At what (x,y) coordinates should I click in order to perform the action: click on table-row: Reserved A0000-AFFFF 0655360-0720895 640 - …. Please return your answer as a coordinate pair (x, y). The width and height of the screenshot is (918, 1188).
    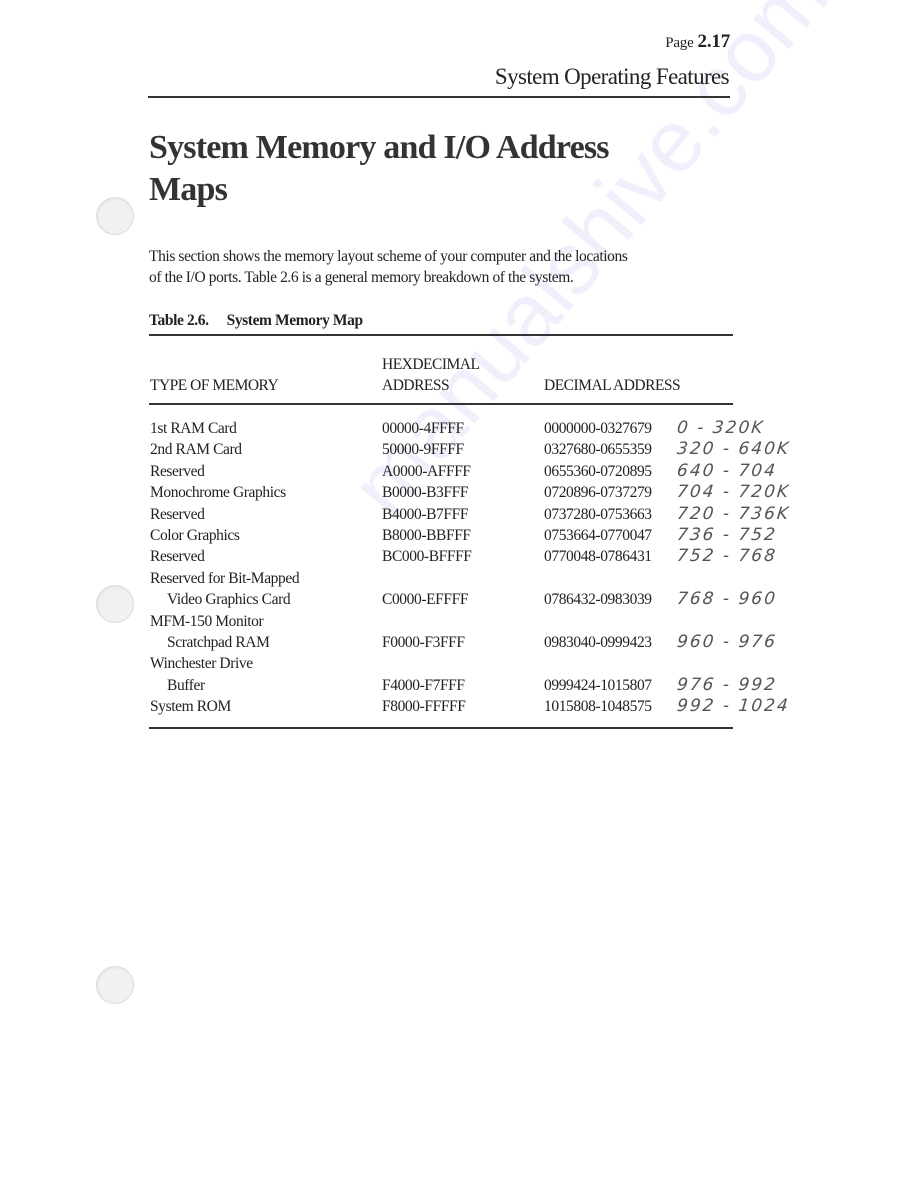
    Looking at the image, I should click on (459, 471).